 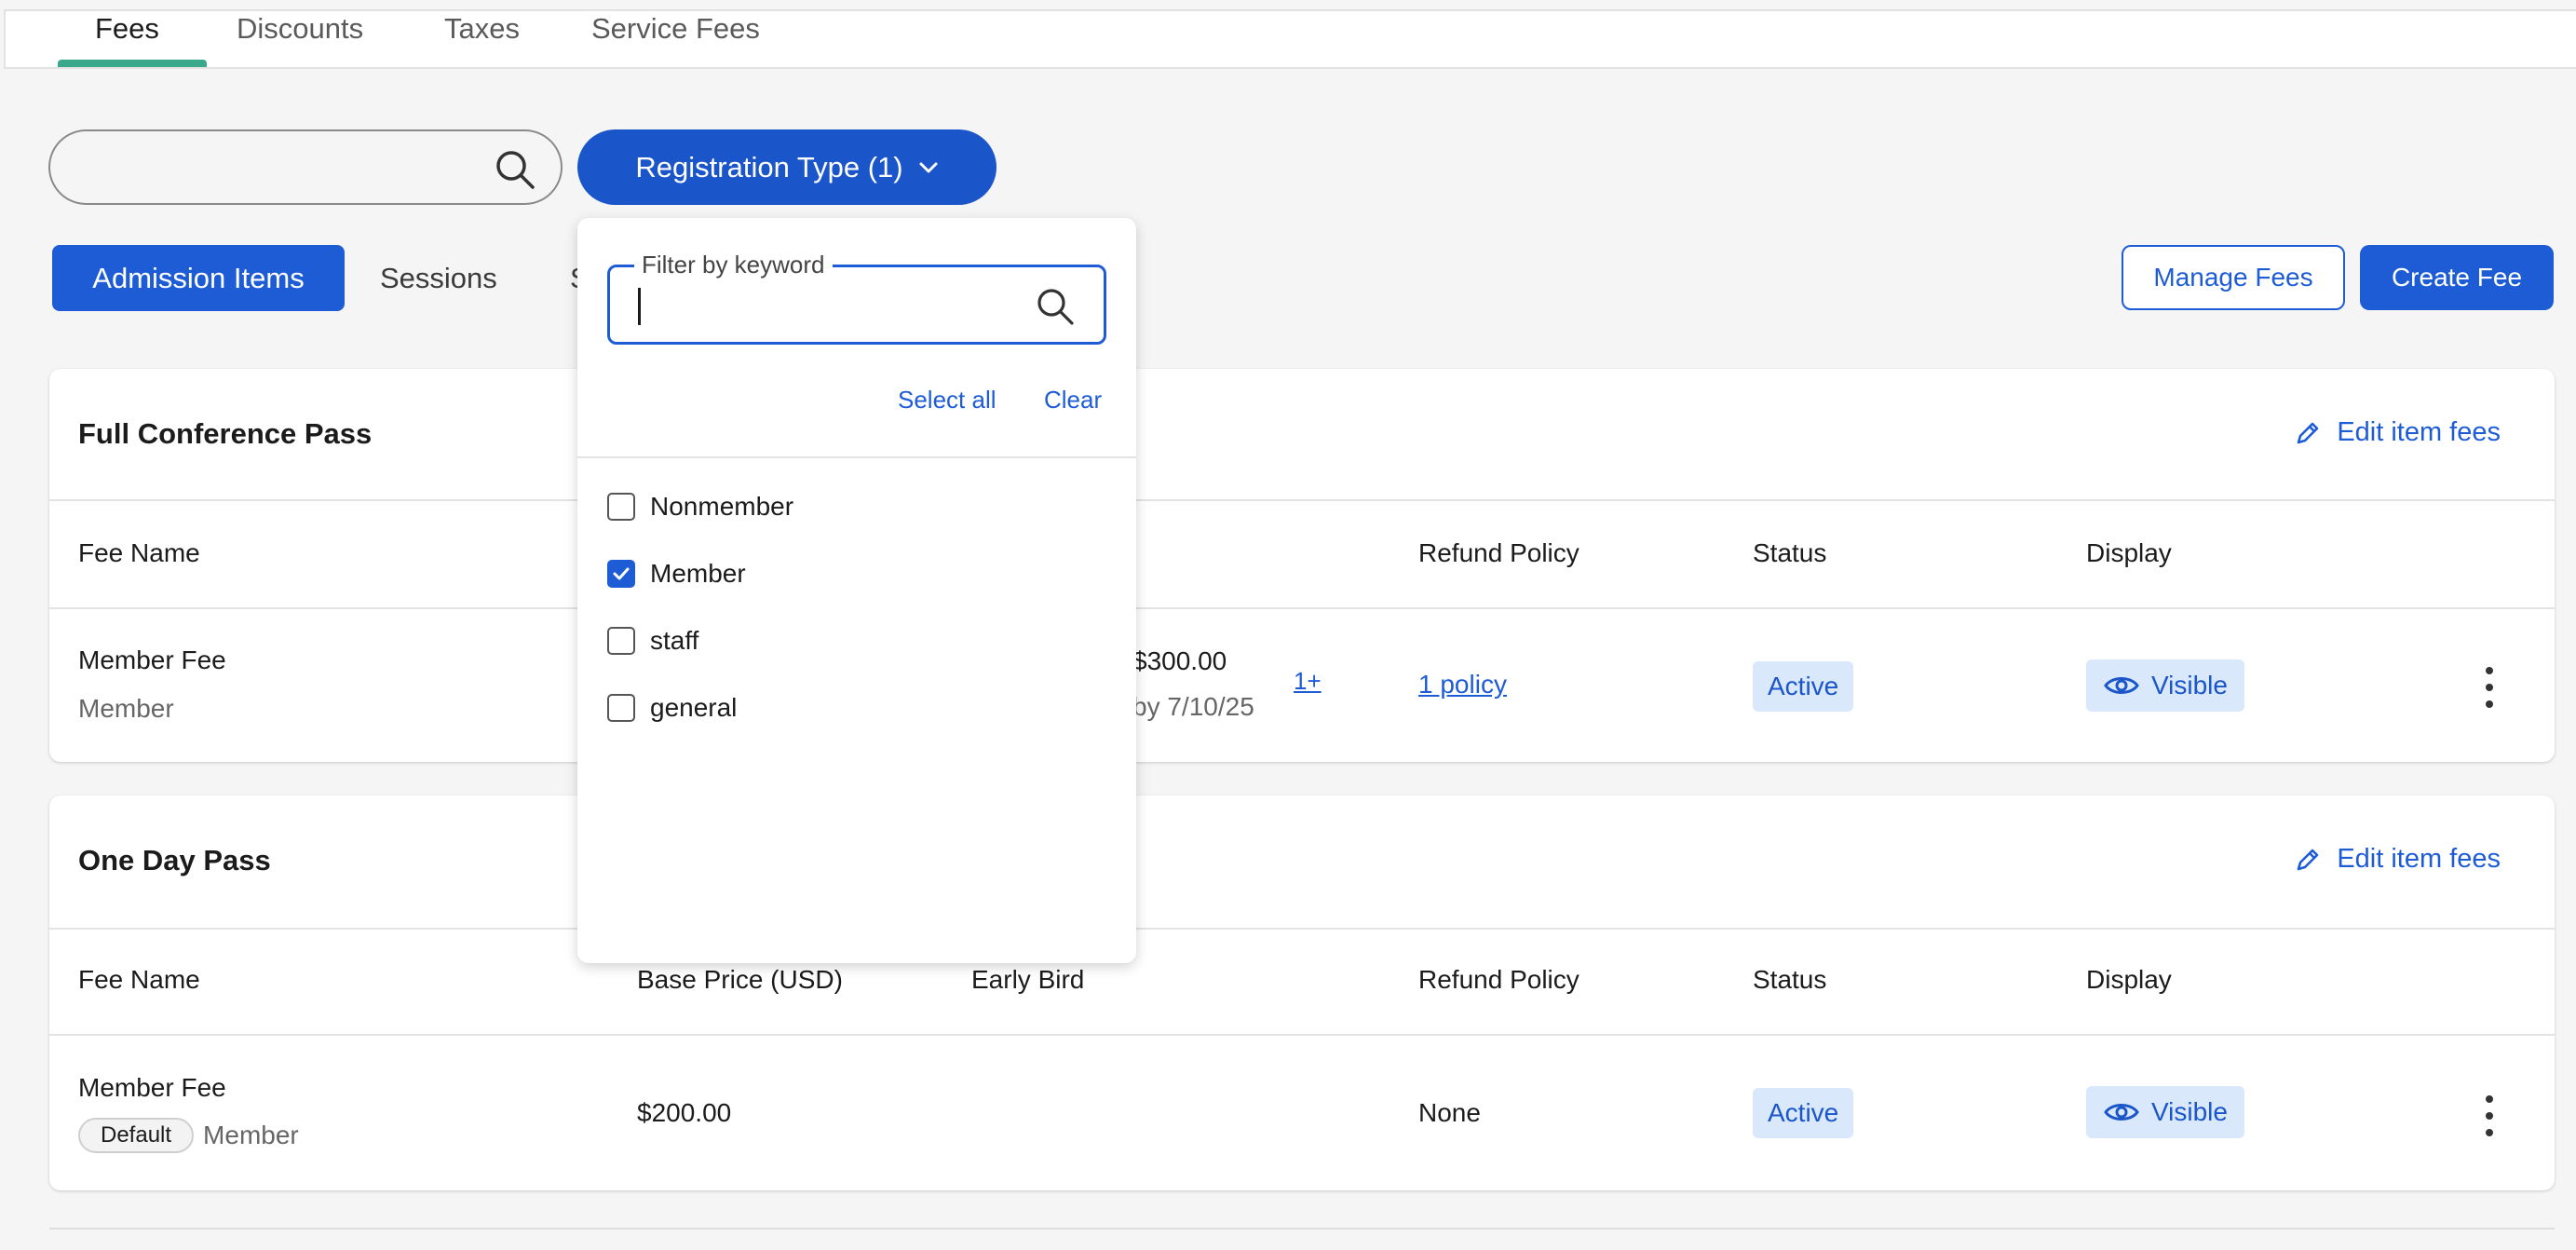 I want to click on segment-sessions: Sessions, so click(x=438, y=278).